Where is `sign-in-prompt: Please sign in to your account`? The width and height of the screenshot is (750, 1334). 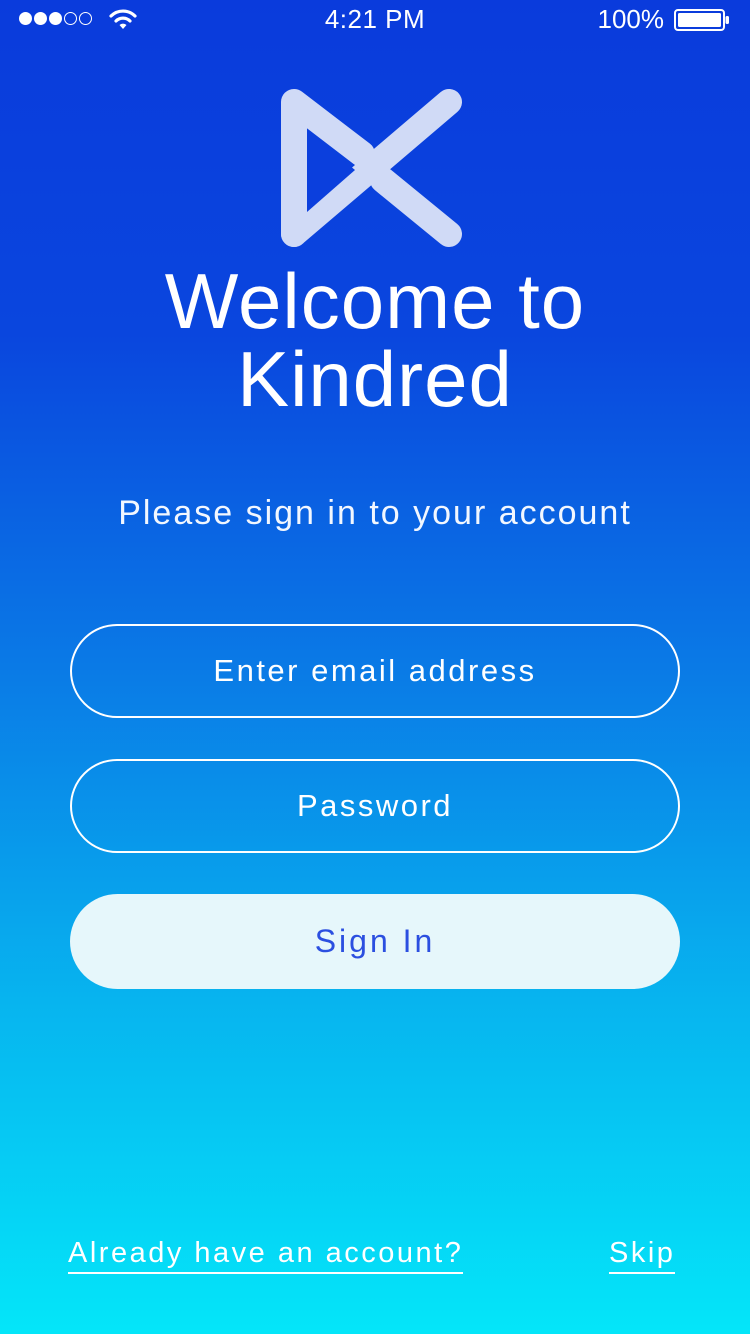 sign-in-prompt: Please sign in to your account is located at coordinates (375, 513).